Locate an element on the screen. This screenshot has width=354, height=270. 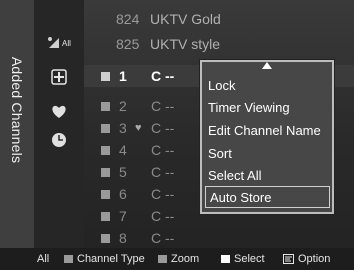
channel-number: 7 is located at coordinates (123, 216).